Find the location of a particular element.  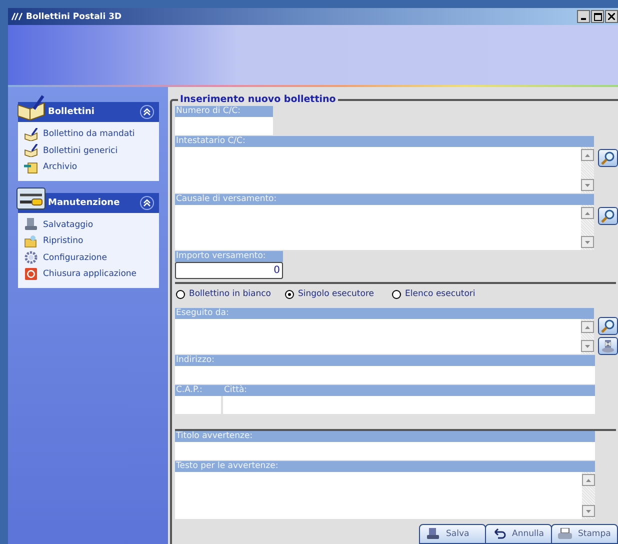

group-title: Manutenzione is located at coordinates (84, 203).